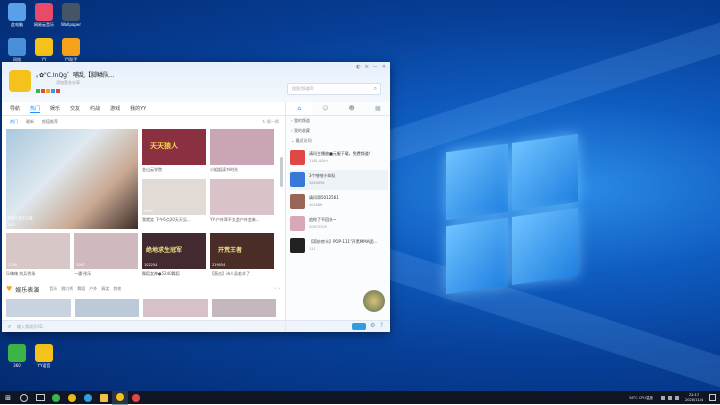 This screenshot has width=720, height=405. What do you see at coordinates (242, 152) in the screenshot?
I see `live-tile: 小姐姐读书时光` at bounding box center [242, 152].